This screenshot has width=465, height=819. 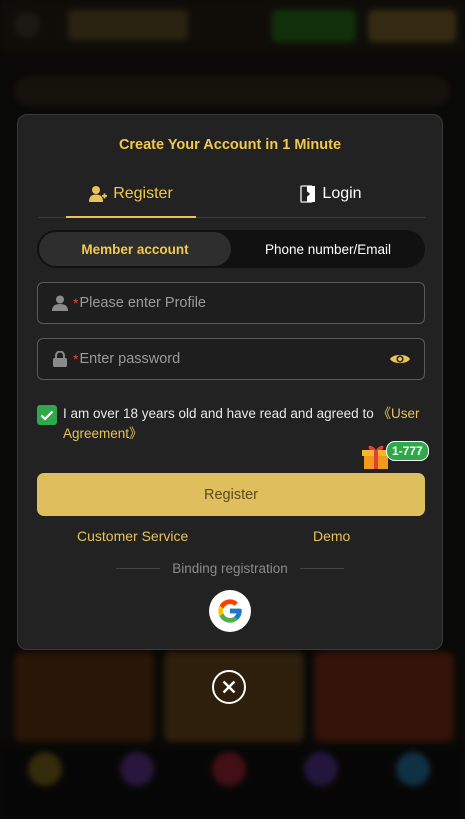 I want to click on customer-service-link: Customer Service, so click(x=132, y=536).